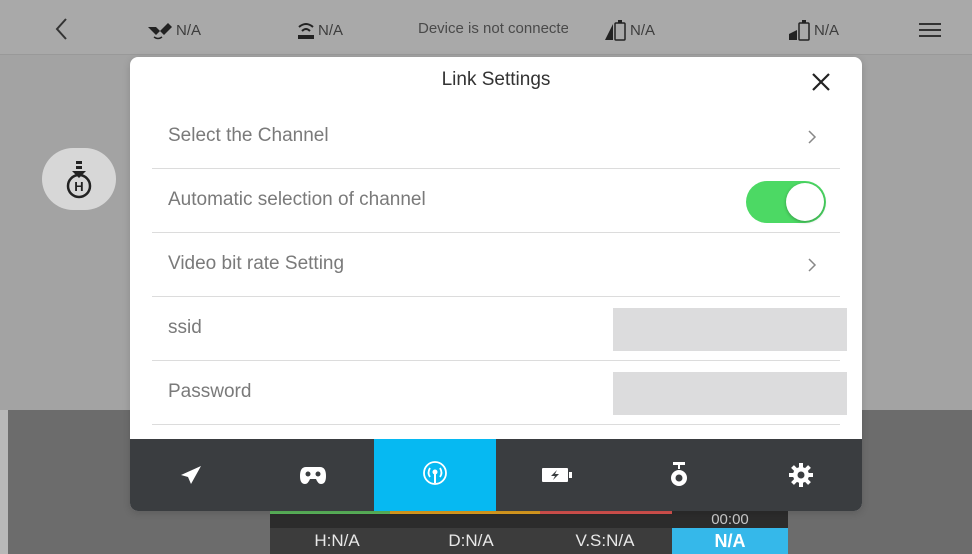  I want to click on distance-value: D:N/A, so click(471, 540).